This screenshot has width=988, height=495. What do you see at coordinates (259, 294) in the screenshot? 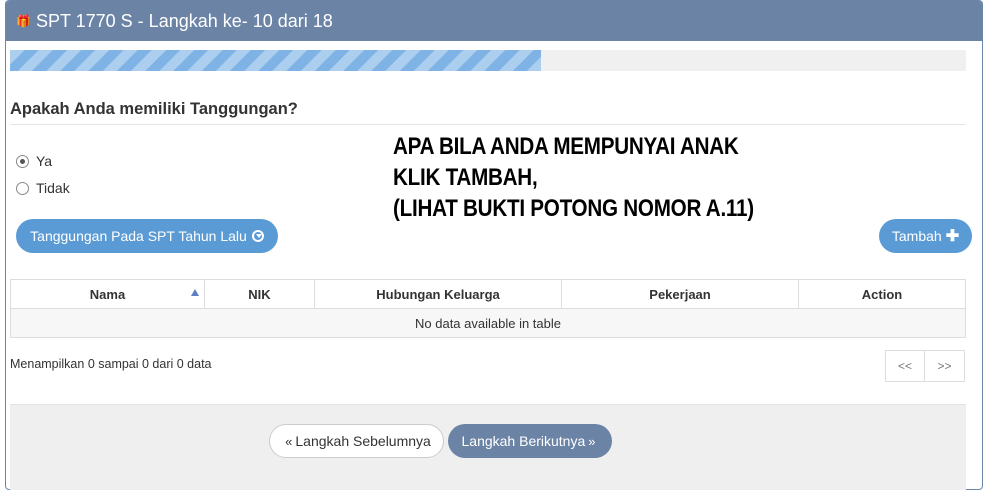
I see `column-header-nik: NIK` at bounding box center [259, 294].